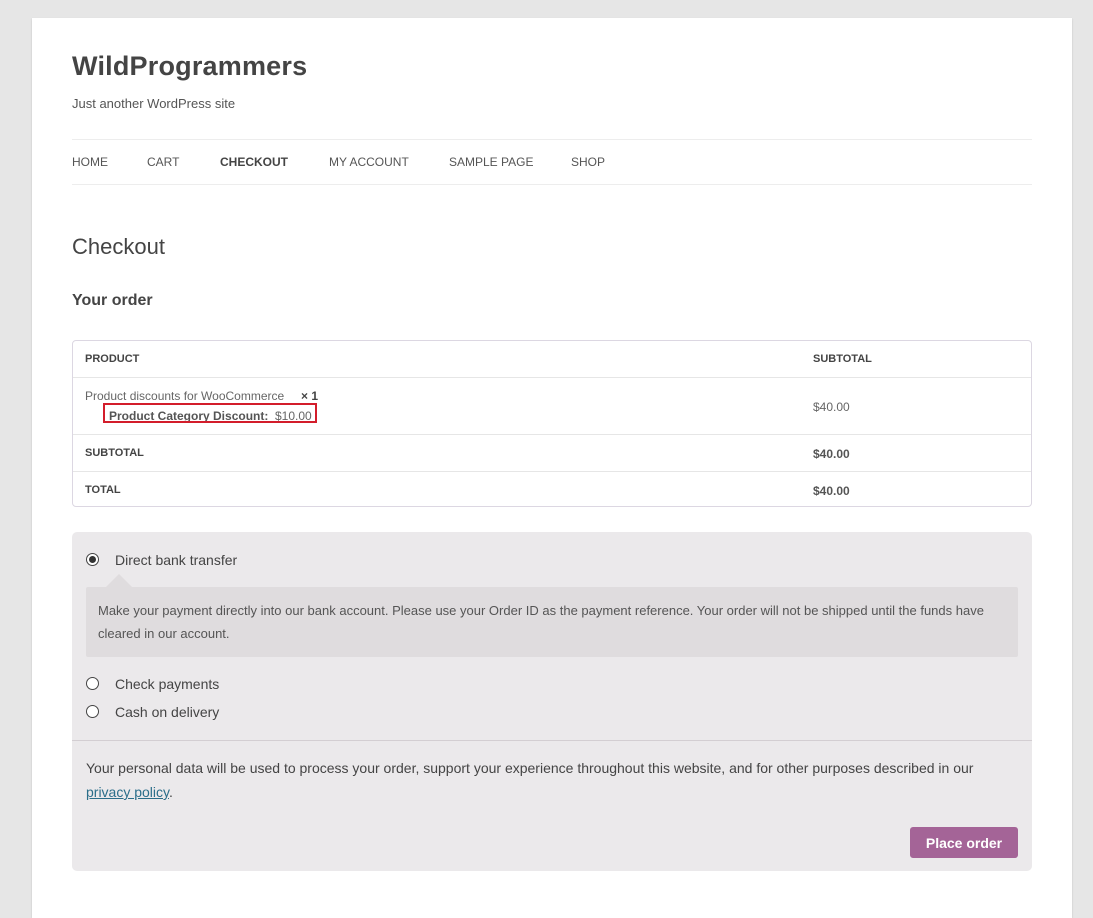 The image size is (1093, 918). Describe the element at coordinates (127, 792) in the screenshot. I see `privacy-policy-link: privacy policy` at that location.